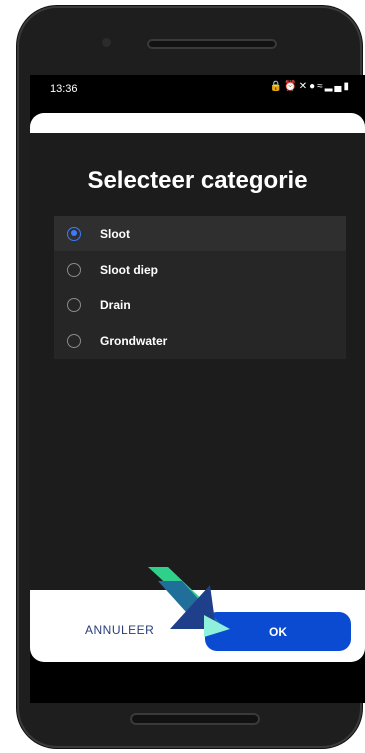  What do you see at coordinates (197, 180) in the screenshot?
I see `dialog-title: Selecteer categorie` at bounding box center [197, 180].